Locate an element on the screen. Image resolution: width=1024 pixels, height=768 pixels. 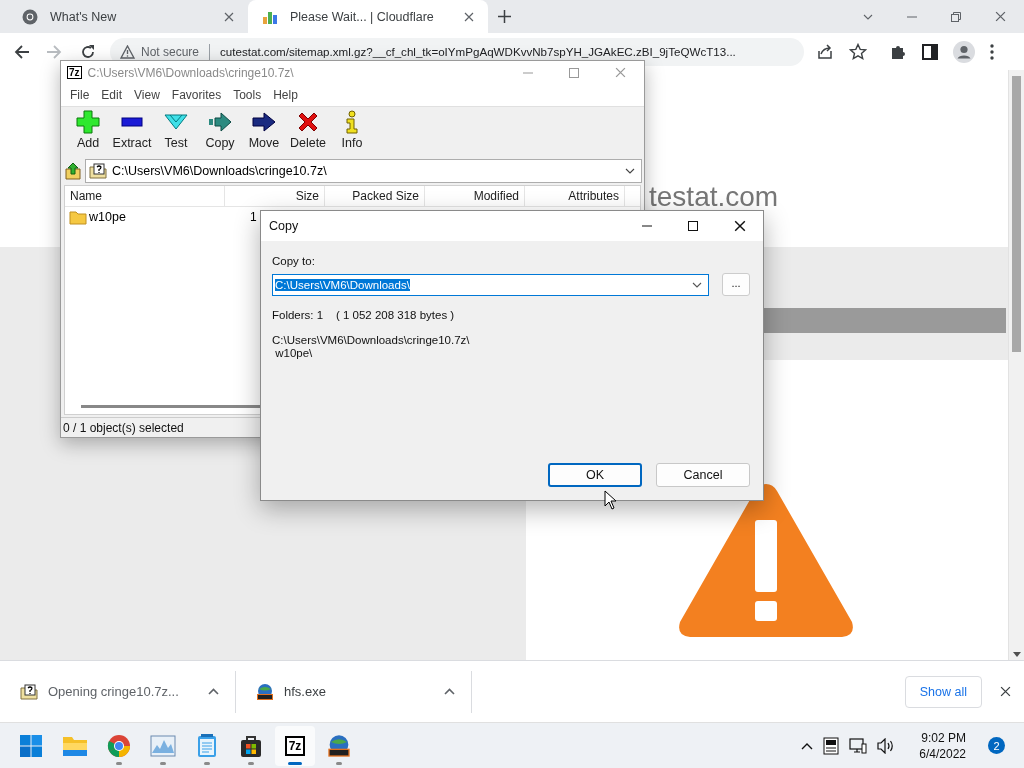
notepad-icon is located at coordinates (207, 745).